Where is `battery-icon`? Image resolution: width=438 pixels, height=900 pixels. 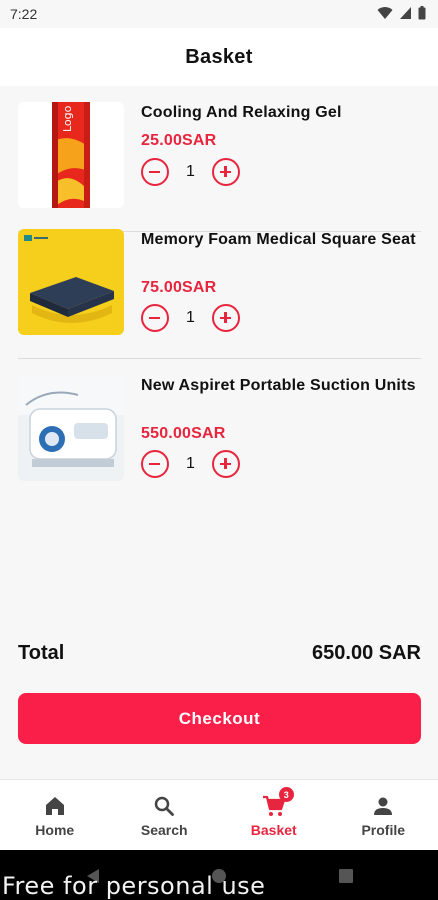 battery-icon is located at coordinates (422, 13).